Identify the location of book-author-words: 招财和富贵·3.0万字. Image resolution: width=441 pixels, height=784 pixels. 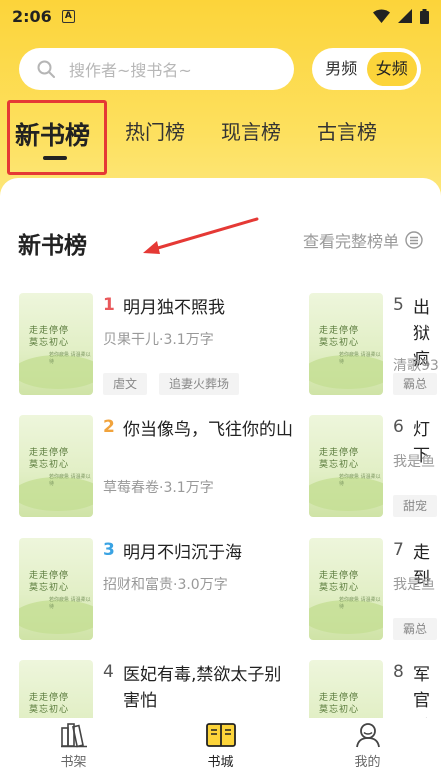
(165, 585).